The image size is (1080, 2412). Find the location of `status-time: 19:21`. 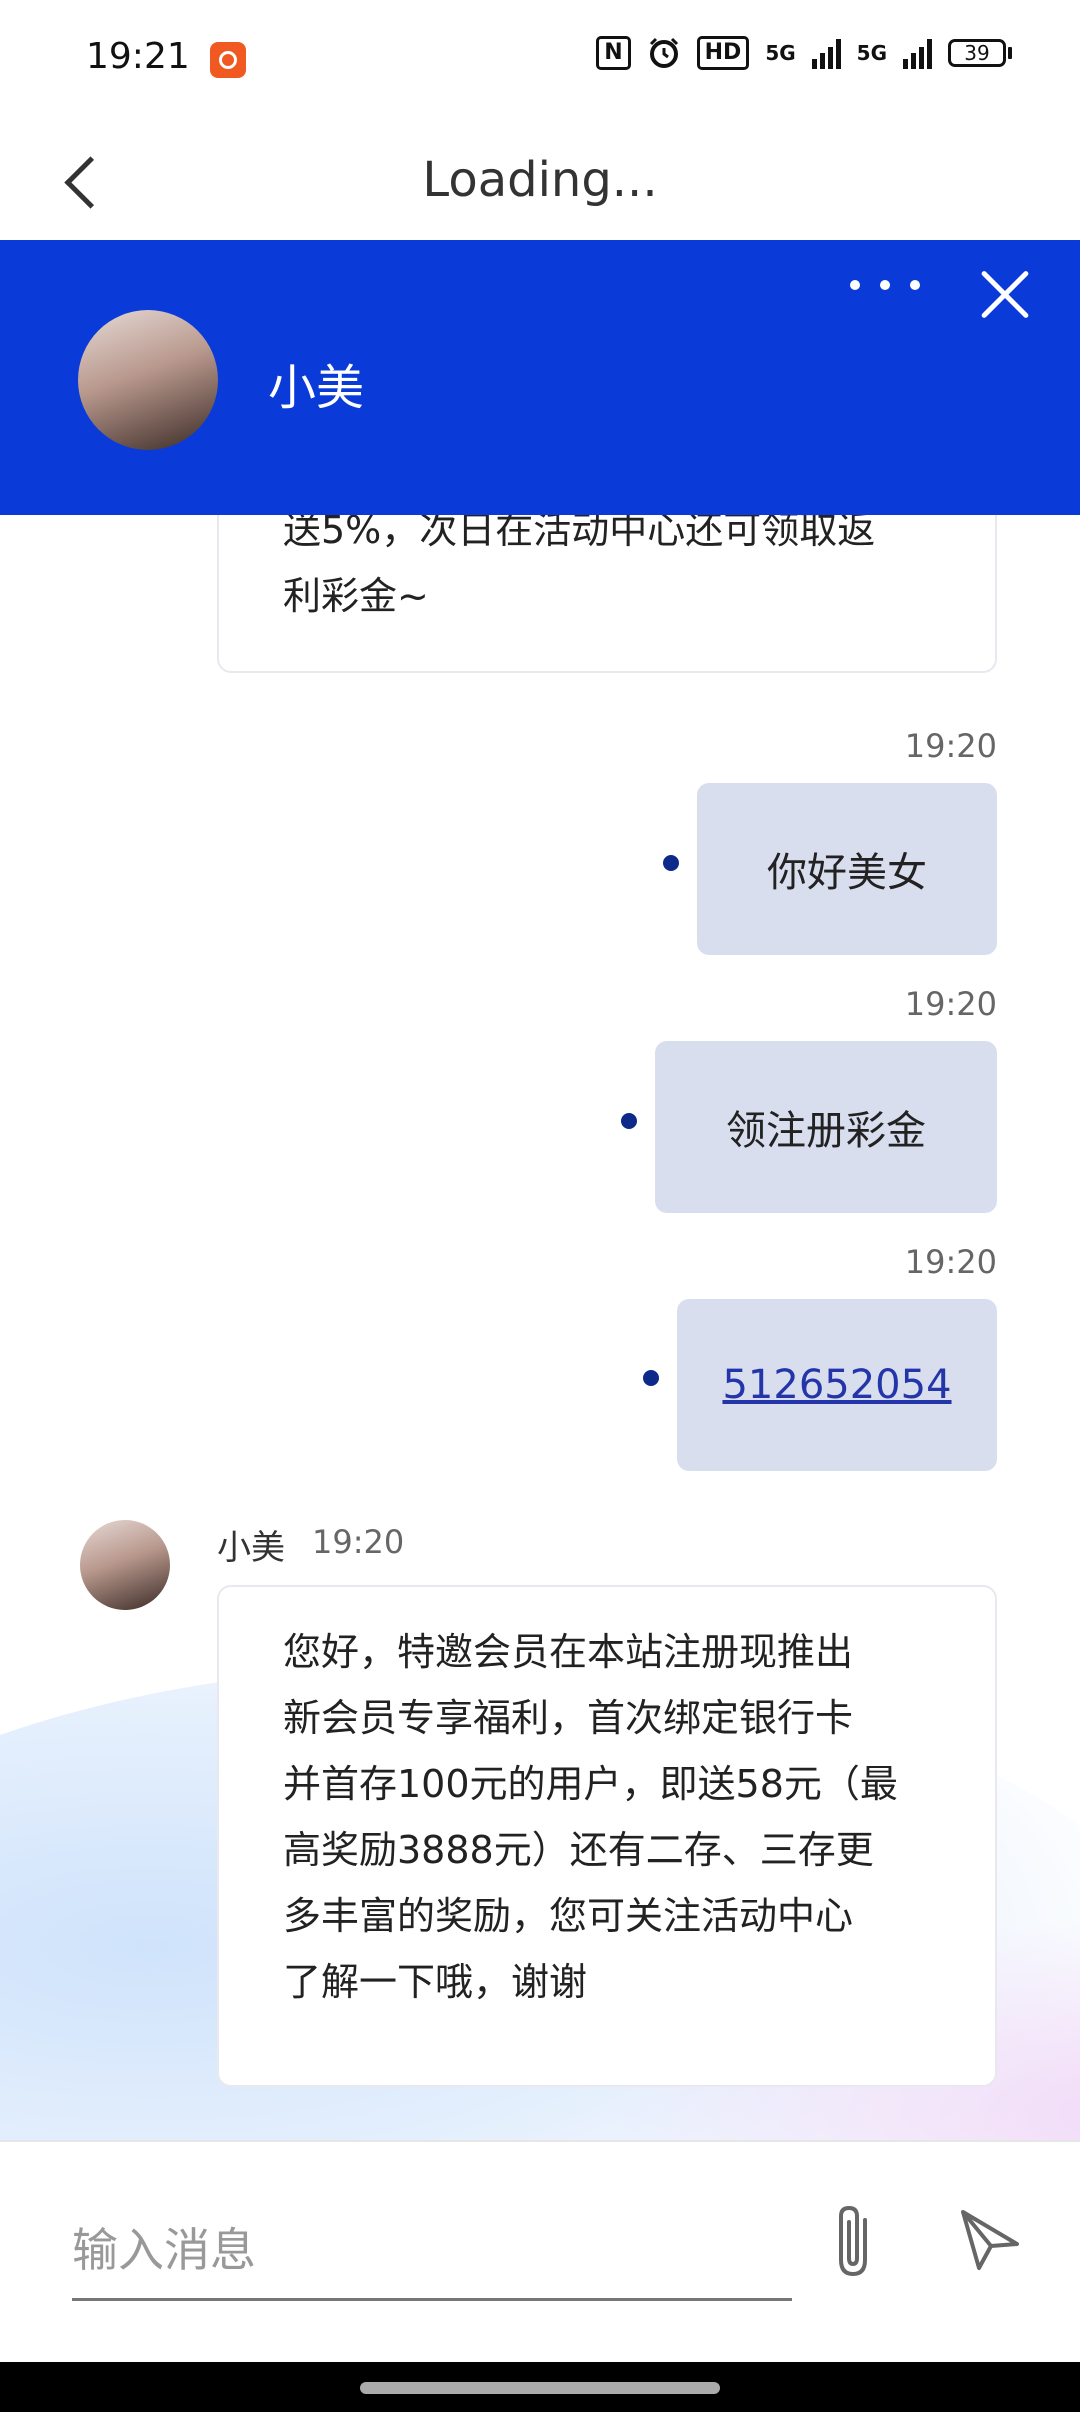

status-time: 19:21 is located at coordinates (138, 56).